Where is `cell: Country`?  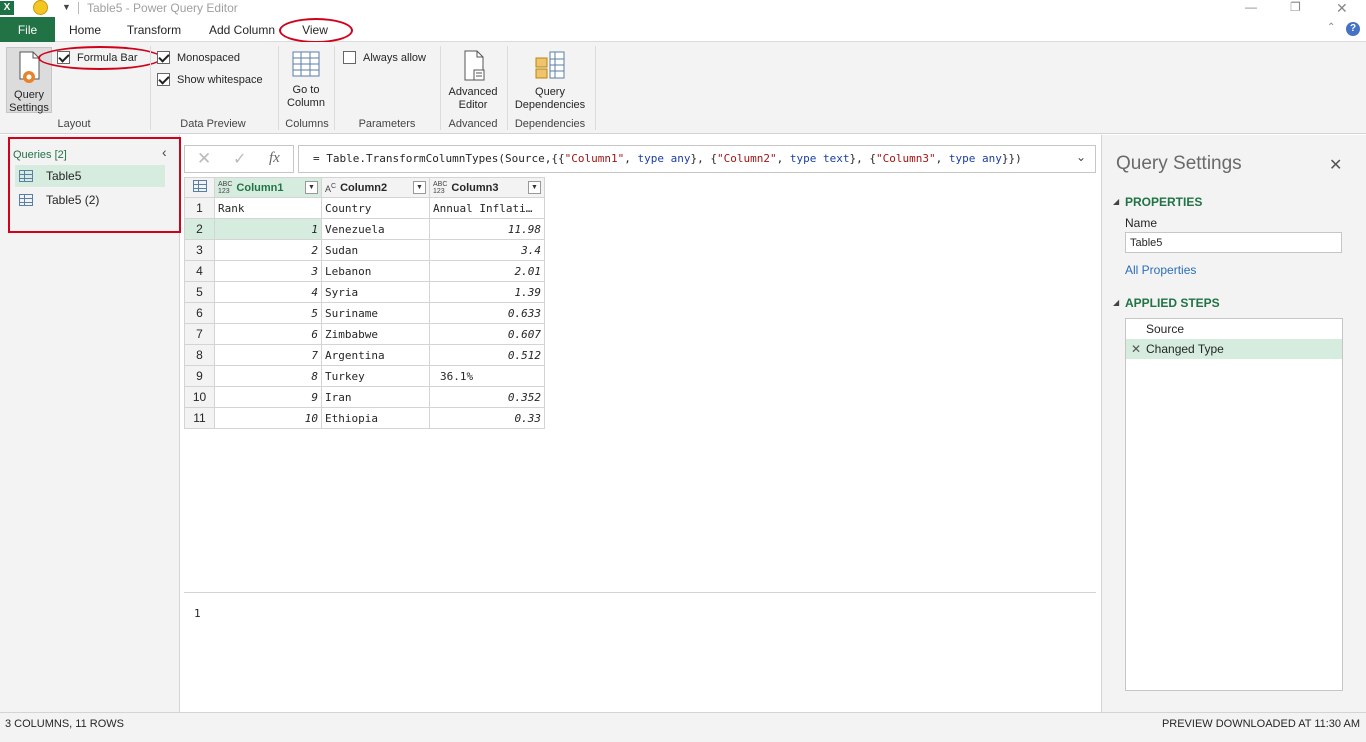
cell: Country is located at coordinates (375, 208).